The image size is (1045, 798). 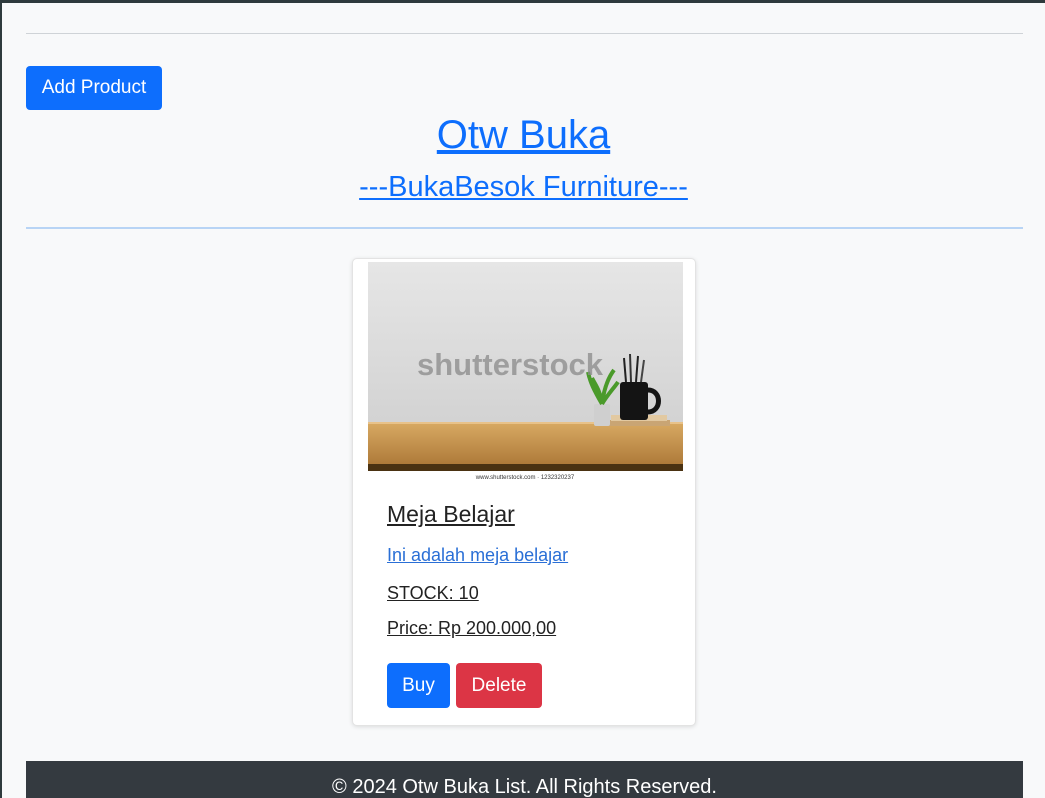 What do you see at coordinates (510, 364) in the screenshot?
I see `watermark-text: shutterstock` at bounding box center [510, 364].